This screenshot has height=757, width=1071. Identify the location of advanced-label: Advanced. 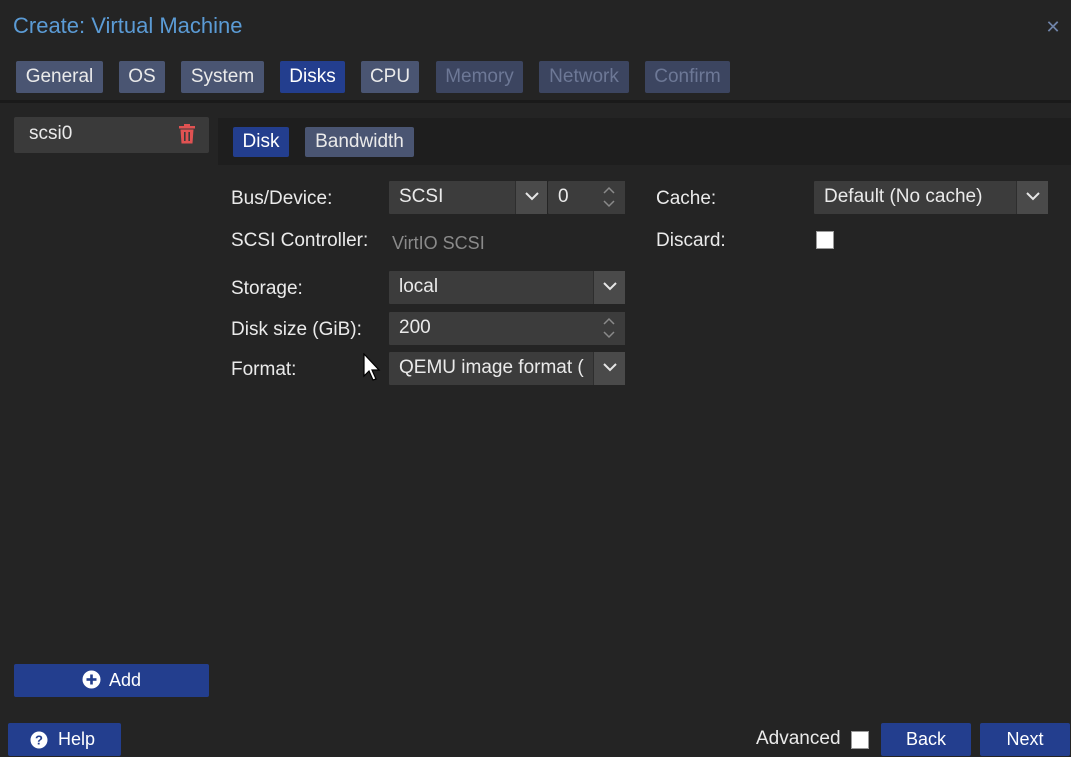
(798, 738).